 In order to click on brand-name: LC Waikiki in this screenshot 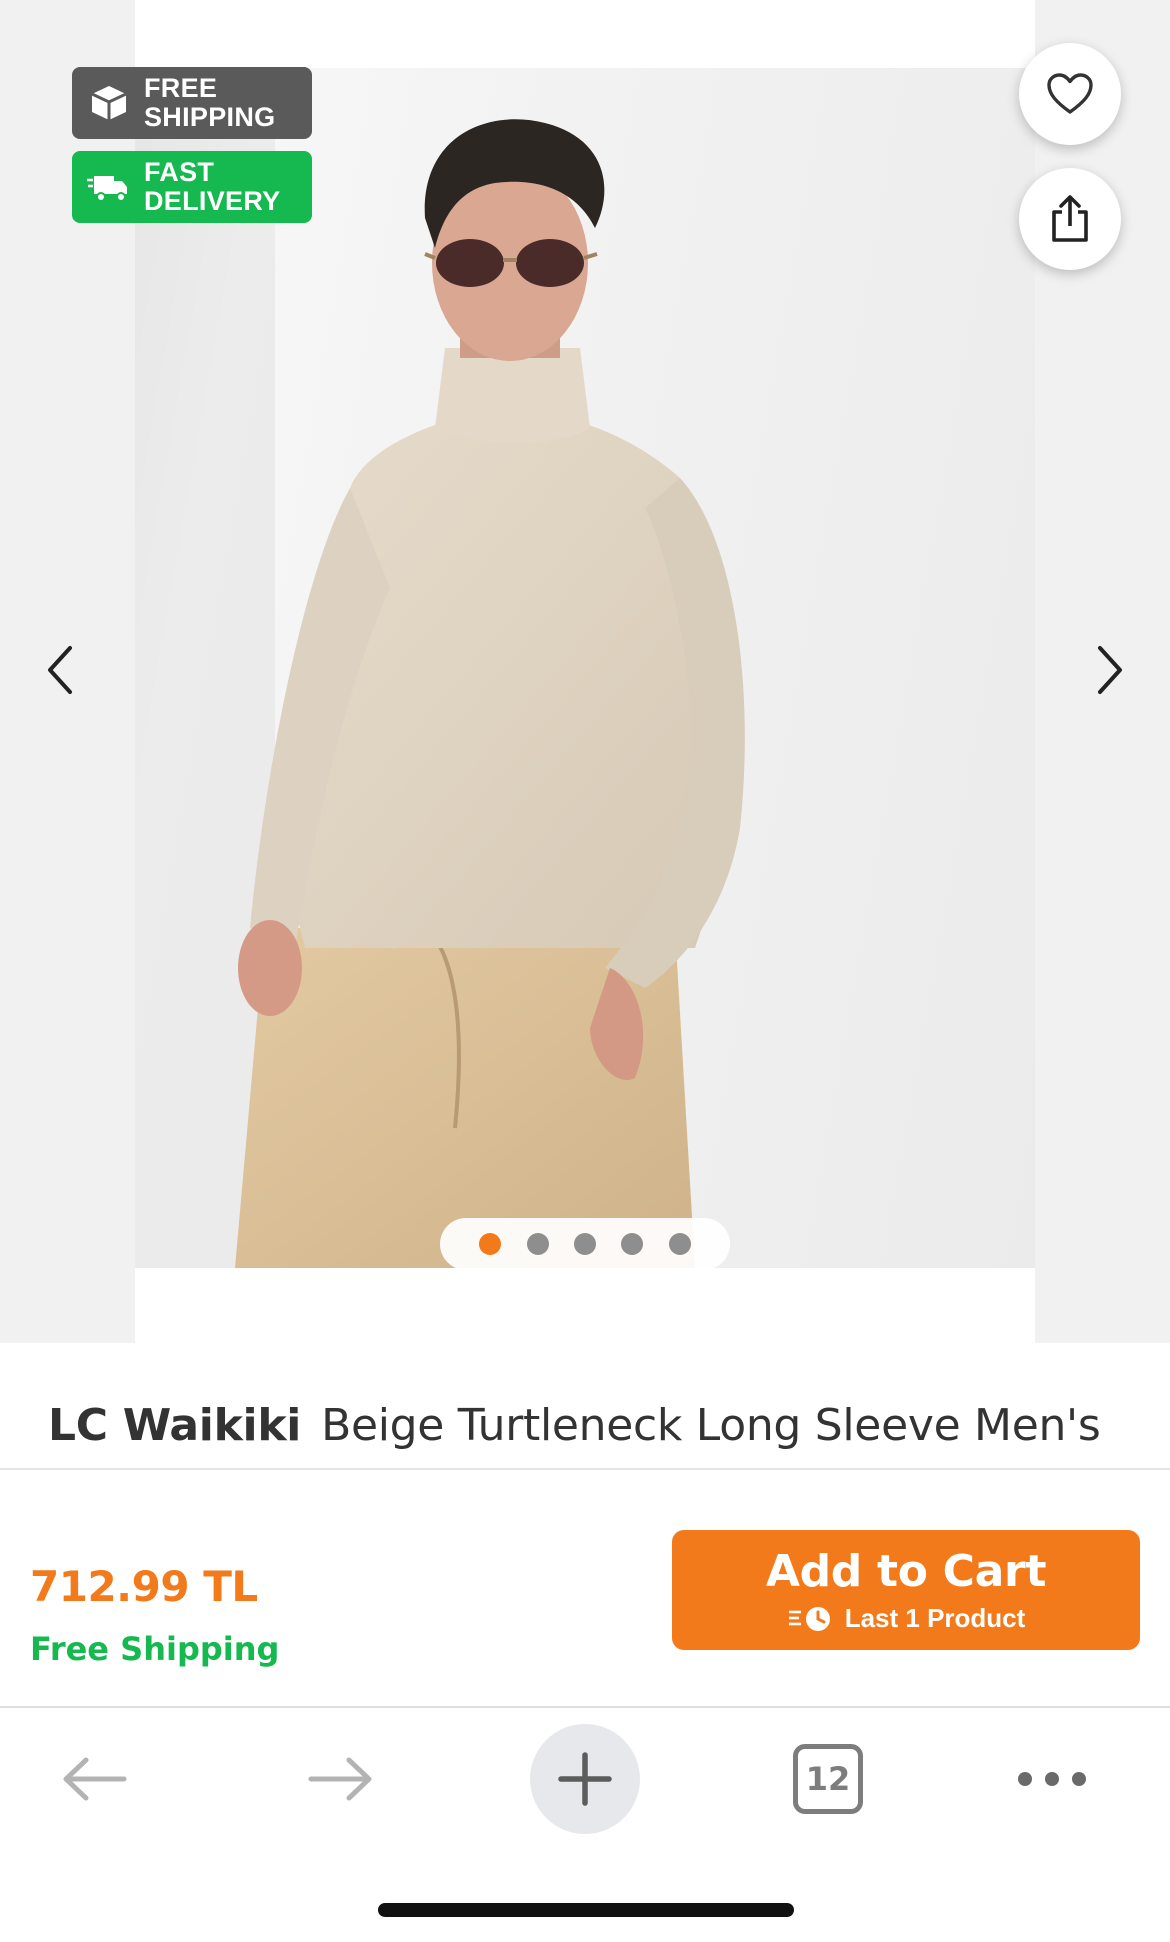, I will do `click(174, 1425)`.